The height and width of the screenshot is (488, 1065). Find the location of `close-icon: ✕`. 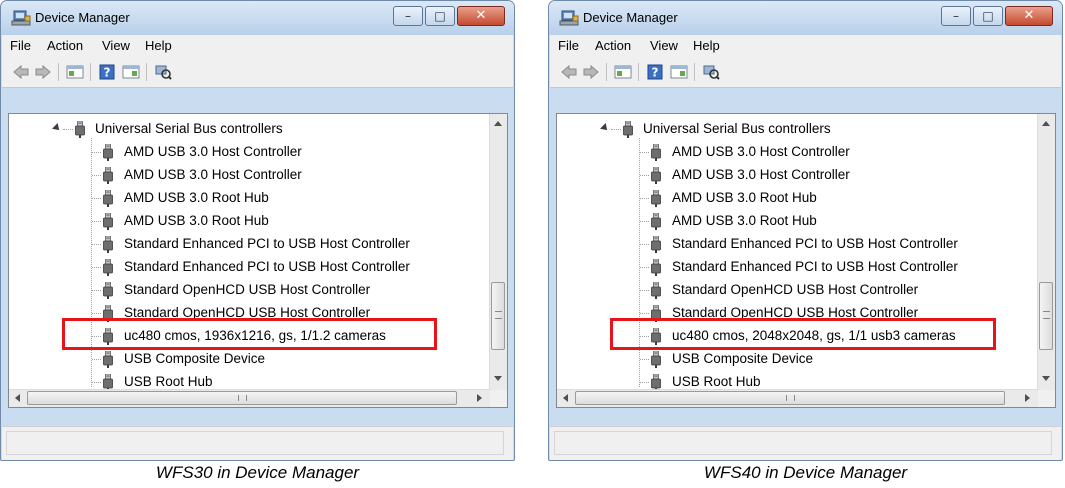

close-icon: ✕ is located at coordinates (481, 15).